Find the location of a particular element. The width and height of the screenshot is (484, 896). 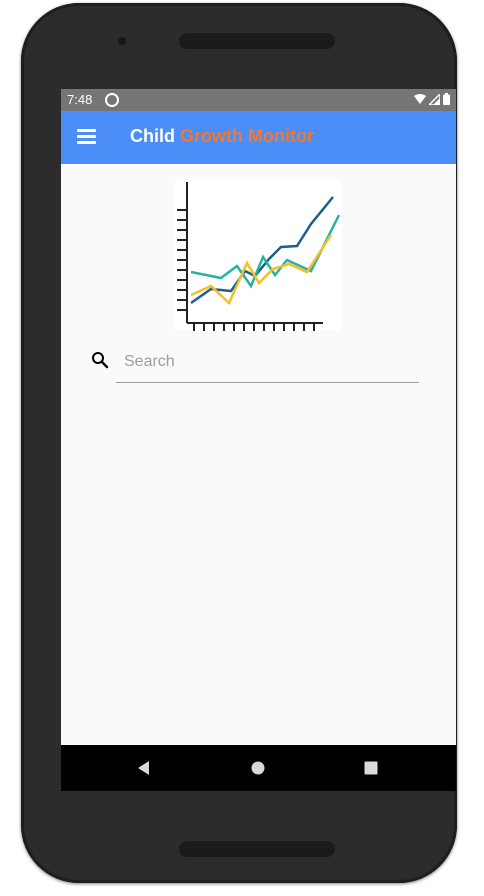

app-bar: Child Growth Monitor is located at coordinates (258, 137).